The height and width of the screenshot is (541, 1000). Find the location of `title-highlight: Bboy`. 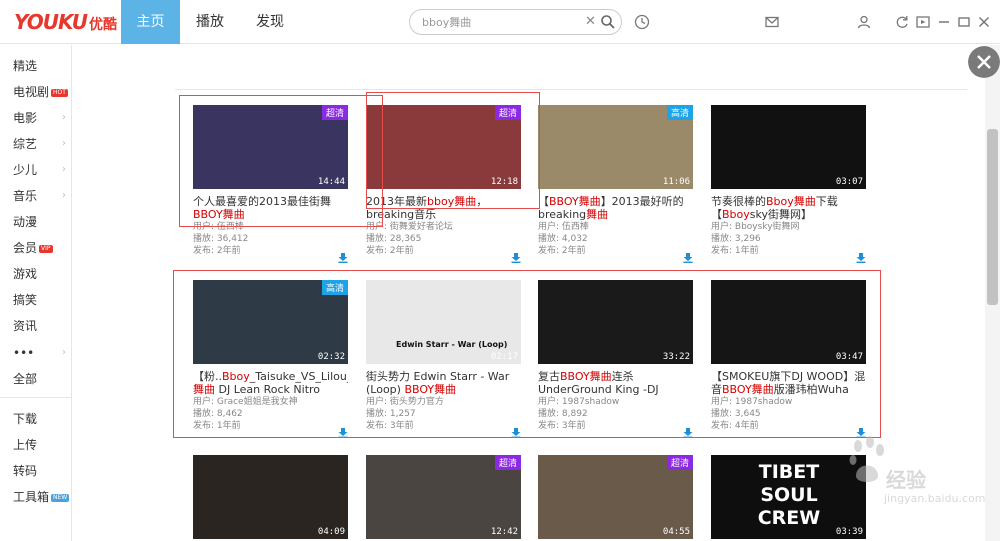

title-highlight: Bboy is located at coordinates (236, 376).